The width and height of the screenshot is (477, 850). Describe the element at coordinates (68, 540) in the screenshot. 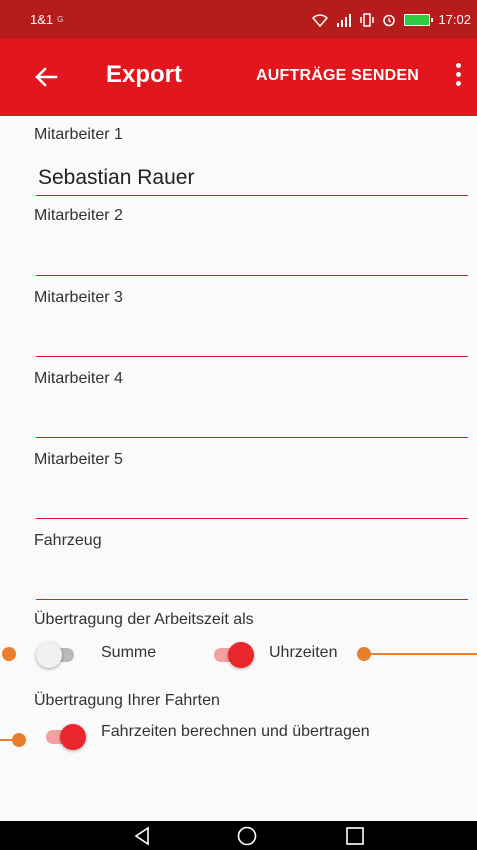

I see `field-label-fahrzeug: Fahrzeug` at that location.